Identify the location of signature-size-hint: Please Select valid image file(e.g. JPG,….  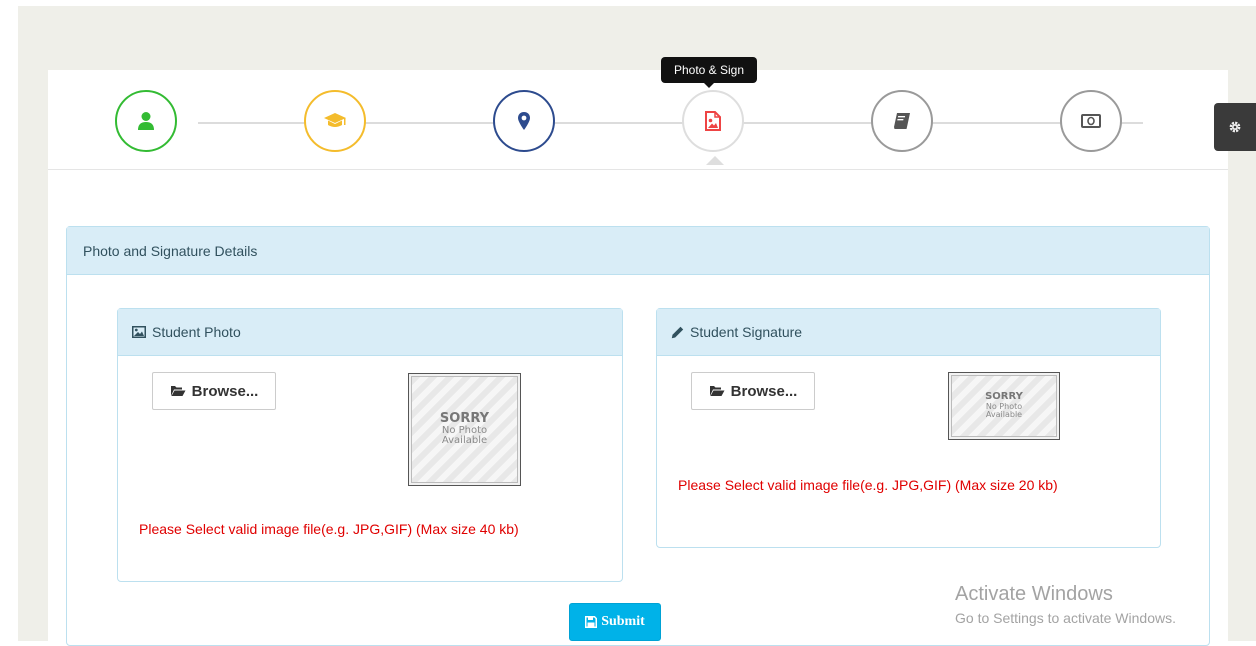
(868, 485).